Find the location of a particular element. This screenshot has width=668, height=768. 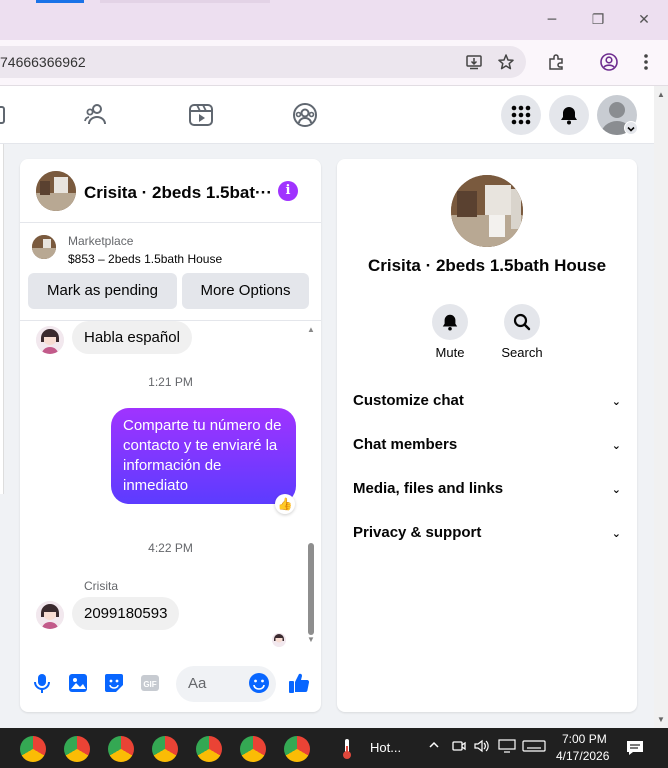

chat-header: Crisita · 2beds 1.5bat··· i is located at coordinates (170, 191).